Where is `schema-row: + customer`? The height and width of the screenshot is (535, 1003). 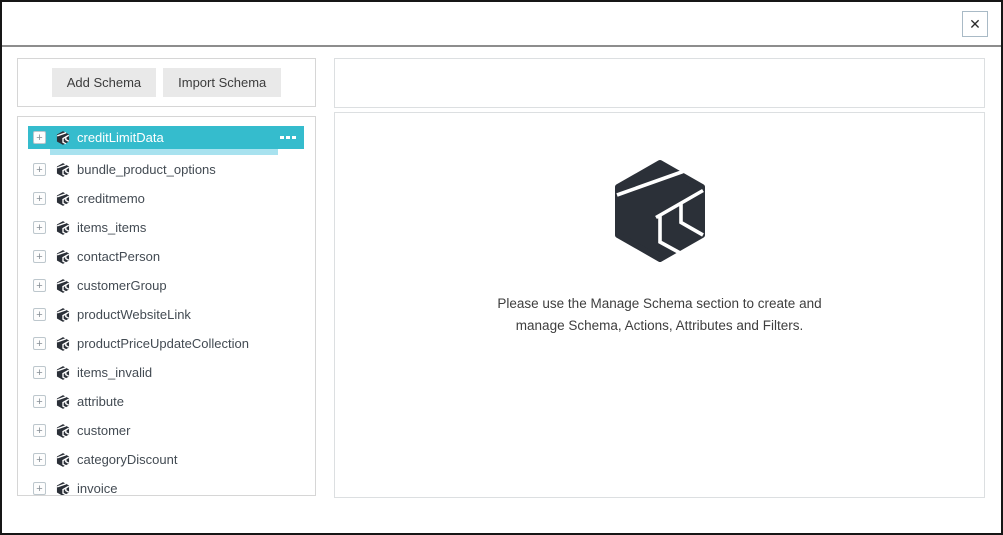 schema-row: + customer is located at coordinates (166, 430).